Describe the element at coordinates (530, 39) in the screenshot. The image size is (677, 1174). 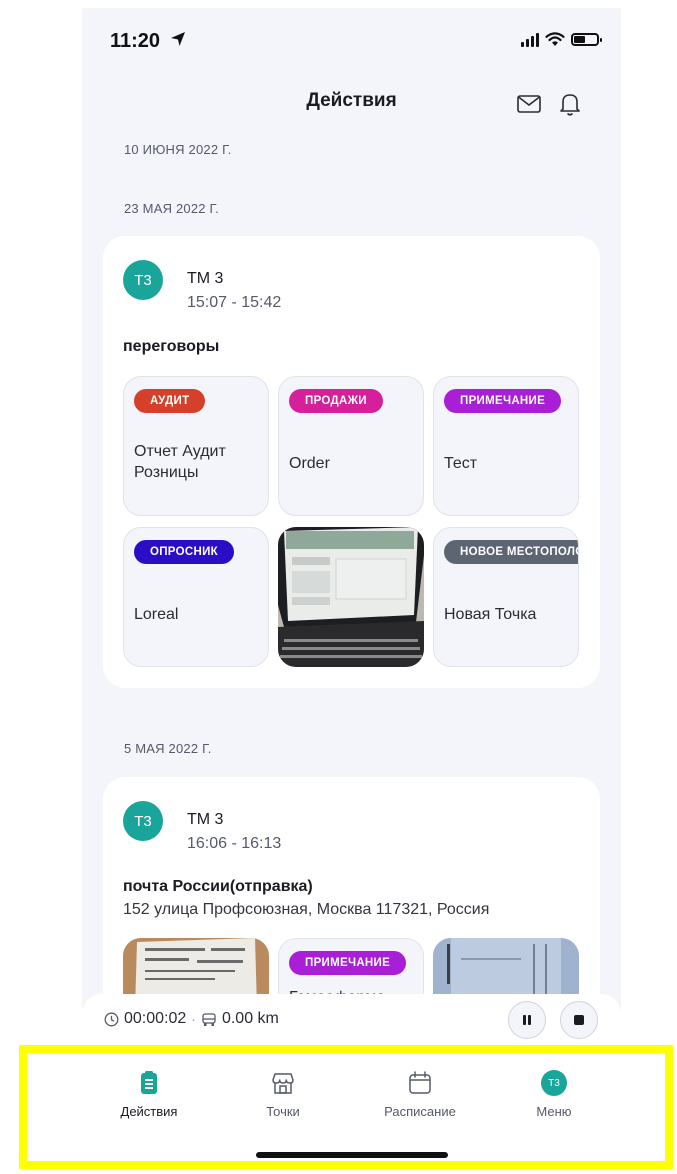
I see `signal-icon` at that location.